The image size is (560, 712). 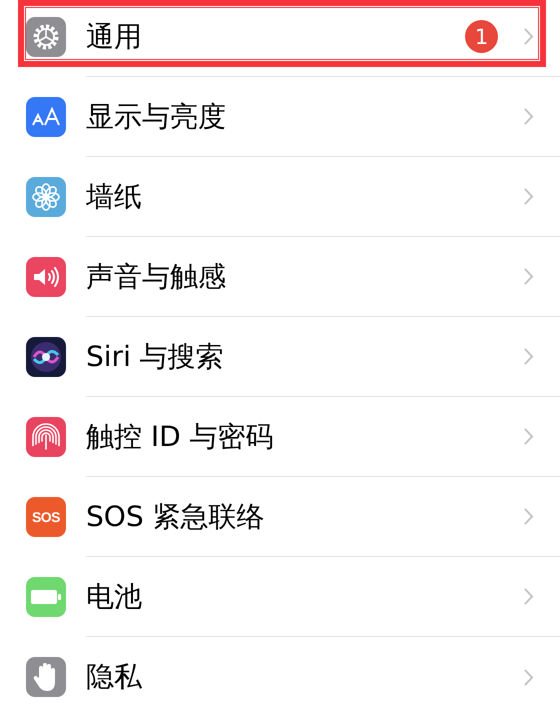 What do you see at coordinates (280, 437) in the screenshot?
I see `settings-row: 触控 ID 与密码` at bounding box center [280, 437].